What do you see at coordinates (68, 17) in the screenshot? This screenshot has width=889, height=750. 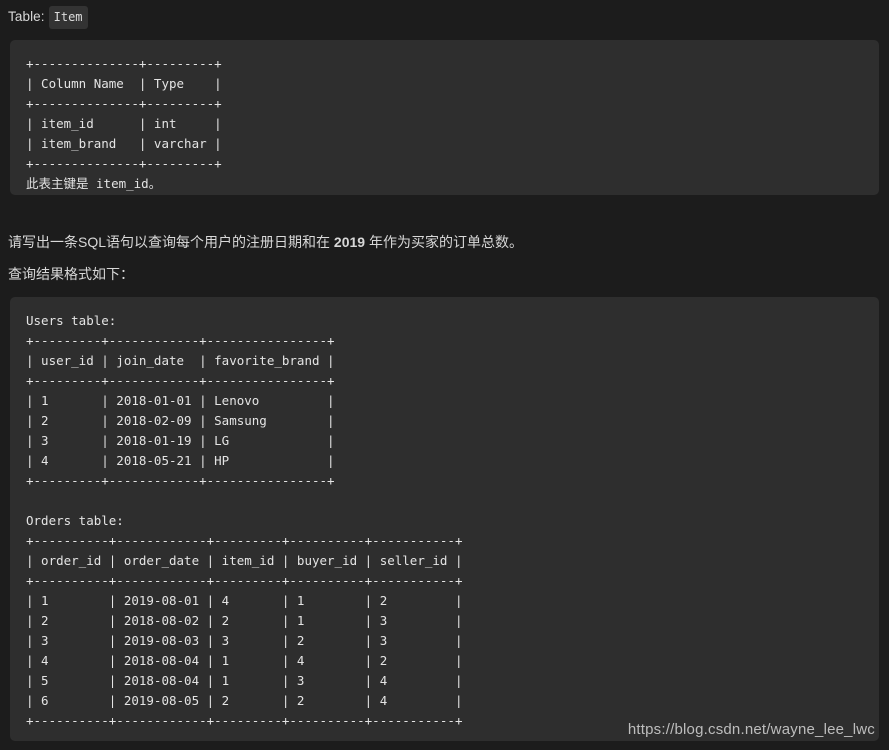 I see `inline-code-table-name: Item` at bounding box center [68, 17].